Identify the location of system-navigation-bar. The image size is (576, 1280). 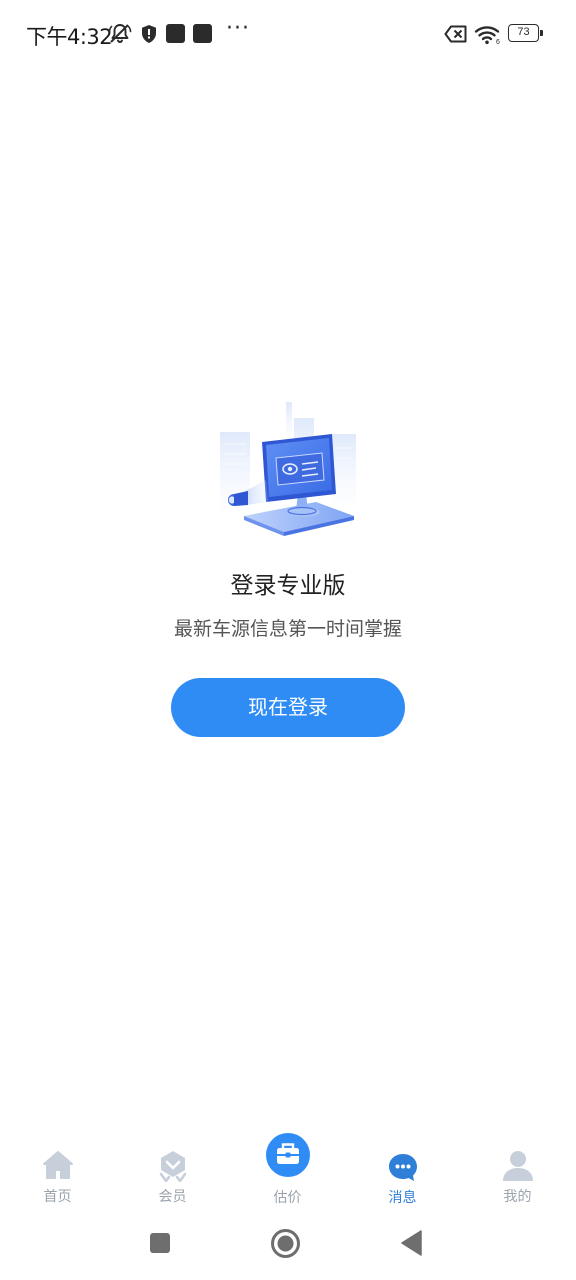
(288, 1246).